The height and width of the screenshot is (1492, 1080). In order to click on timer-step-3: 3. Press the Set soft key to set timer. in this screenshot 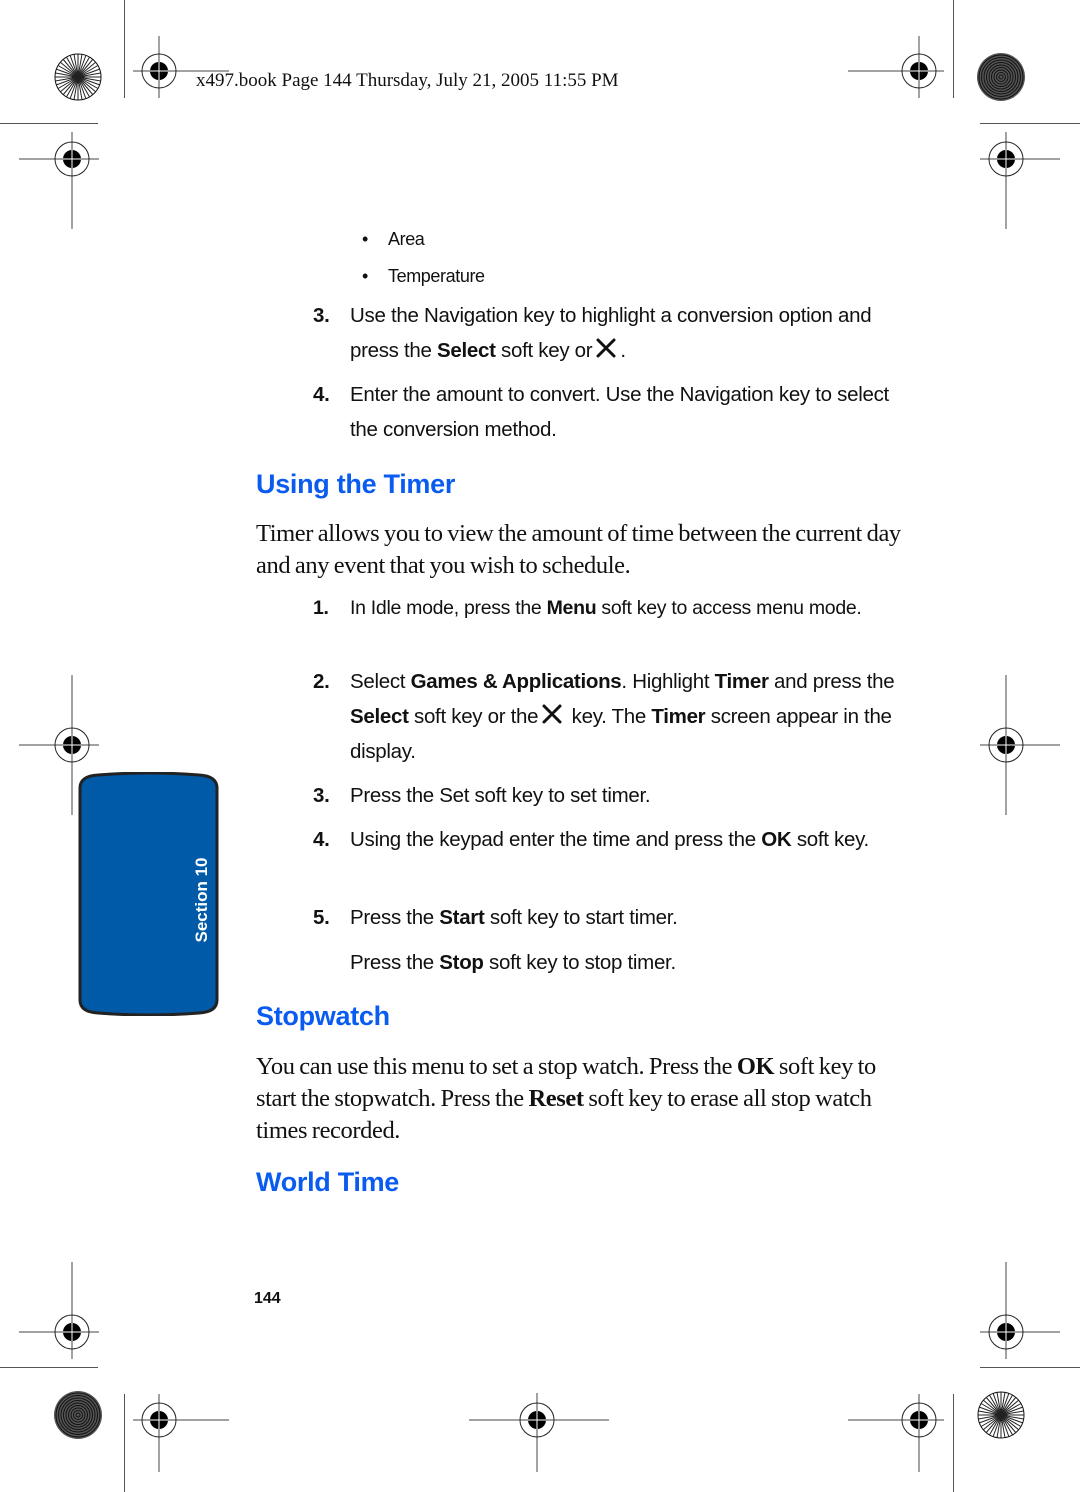, I will do `click(608, 795)`.